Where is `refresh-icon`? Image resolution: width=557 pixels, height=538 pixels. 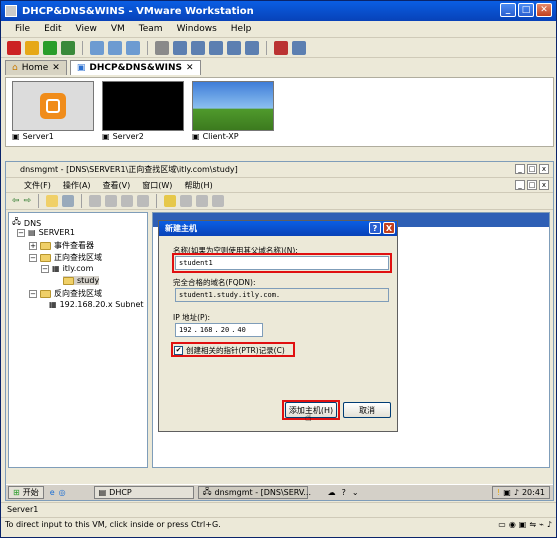 refresh-icon is located at coordinates (127, 201).